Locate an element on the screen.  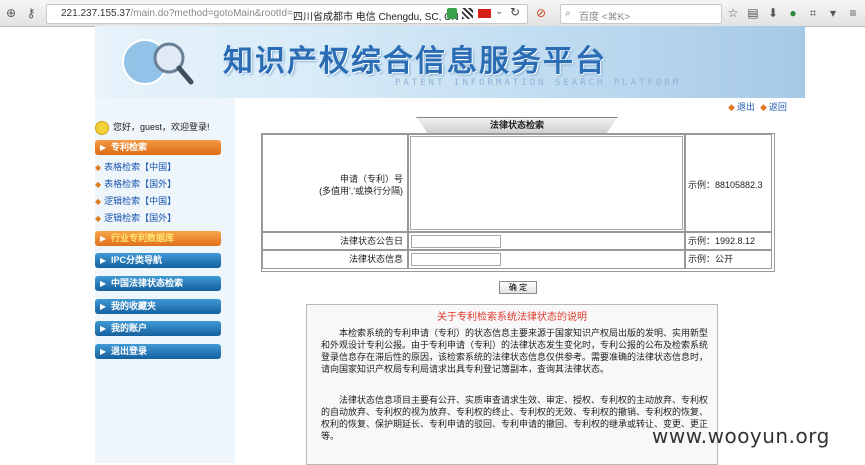
announce-date-input-cell is located at coordinates (546, 241).